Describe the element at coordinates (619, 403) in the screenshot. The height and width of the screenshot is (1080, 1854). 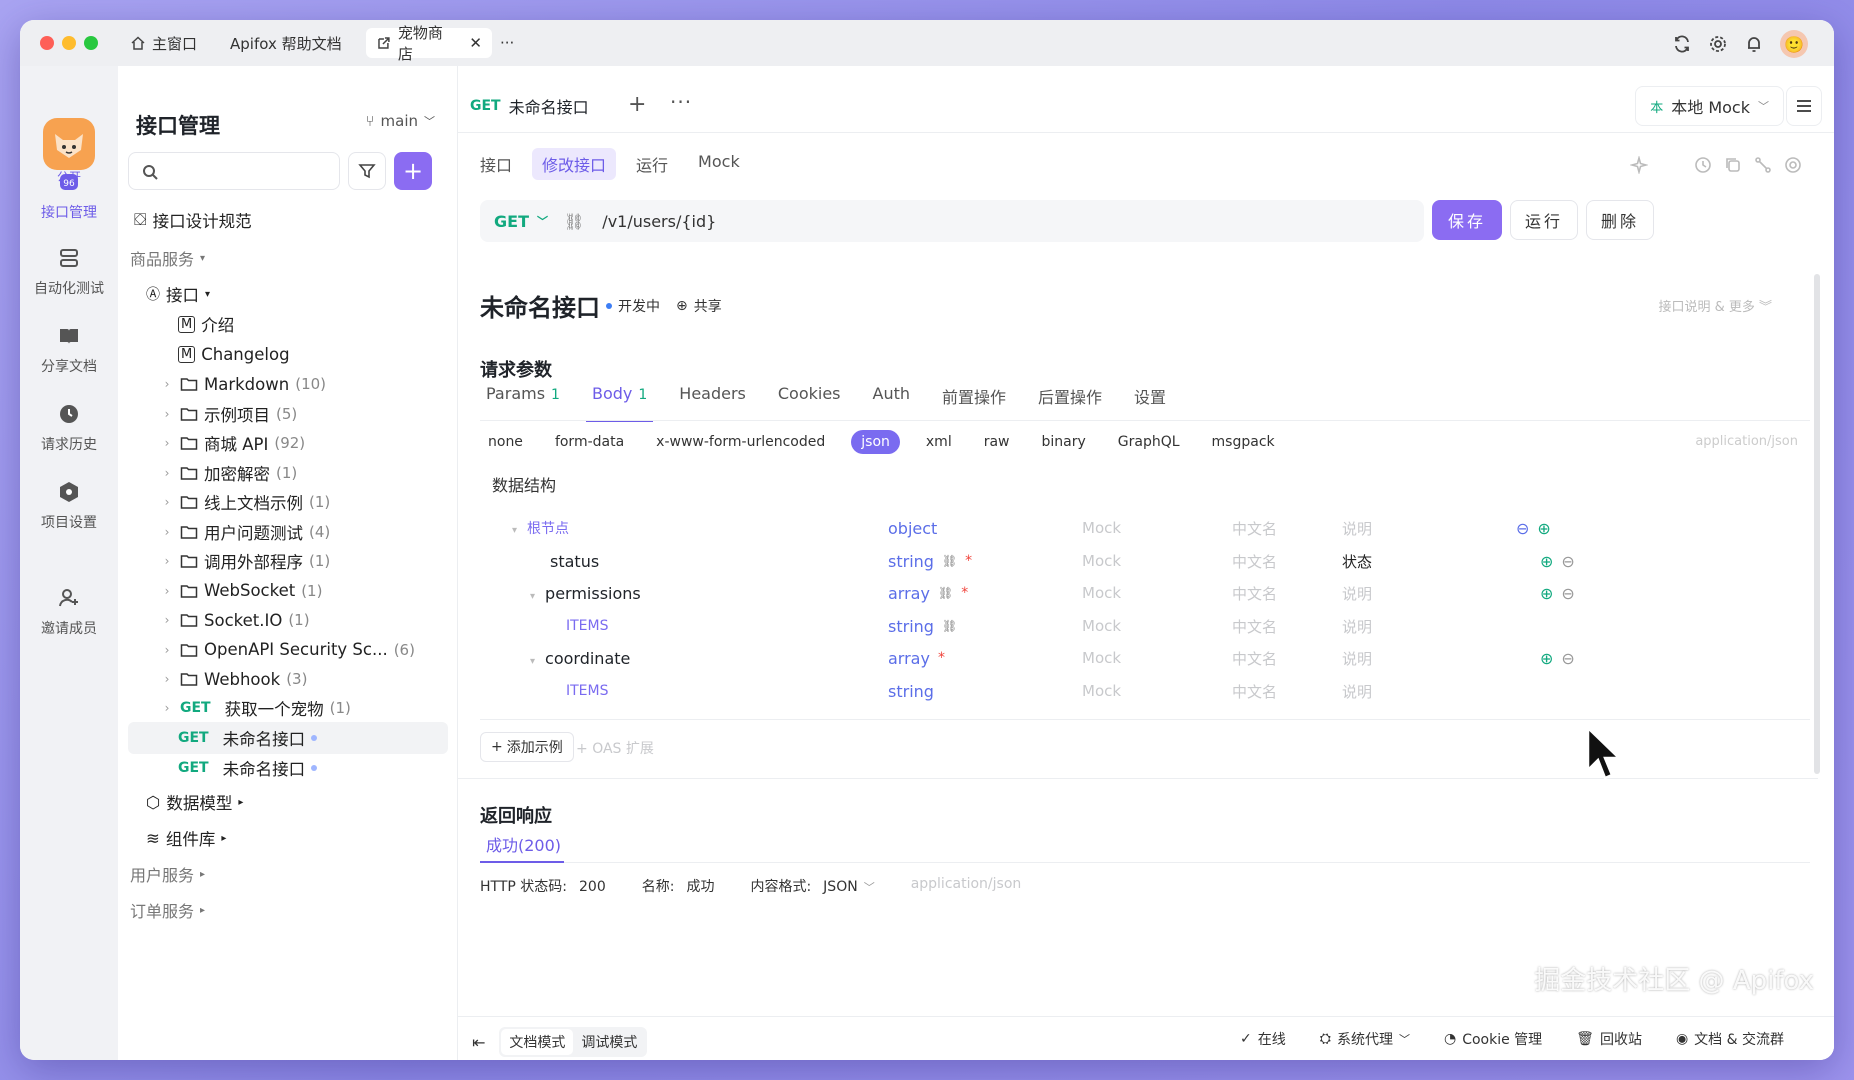
I see `tab-body: Body 1` at that location.